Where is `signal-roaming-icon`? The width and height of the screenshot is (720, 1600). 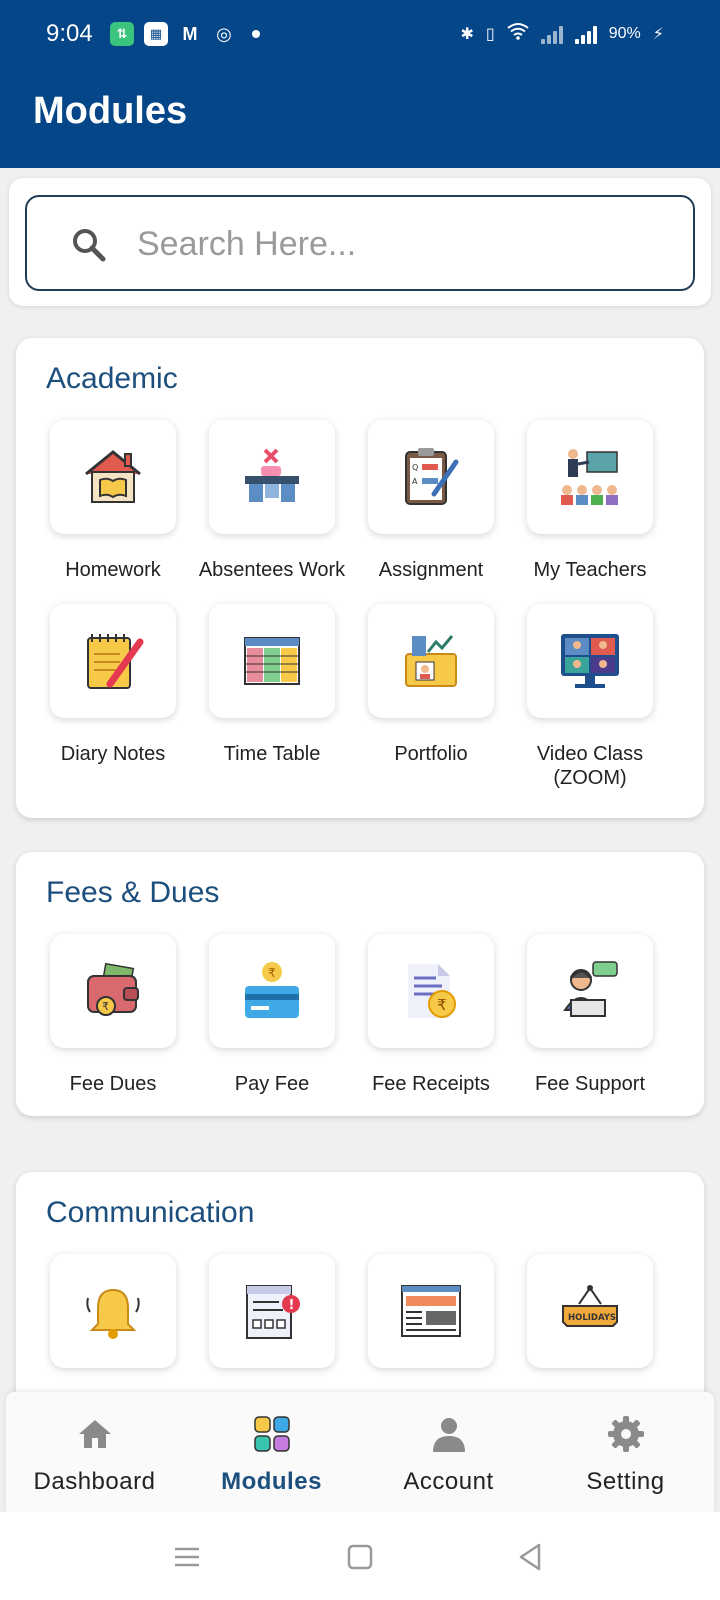
signal-roaming-icon is located at coordinates (585, 34).